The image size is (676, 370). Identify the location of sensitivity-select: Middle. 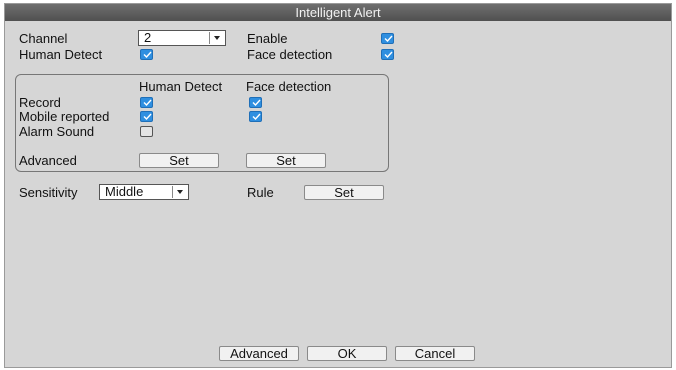
(144, 192).